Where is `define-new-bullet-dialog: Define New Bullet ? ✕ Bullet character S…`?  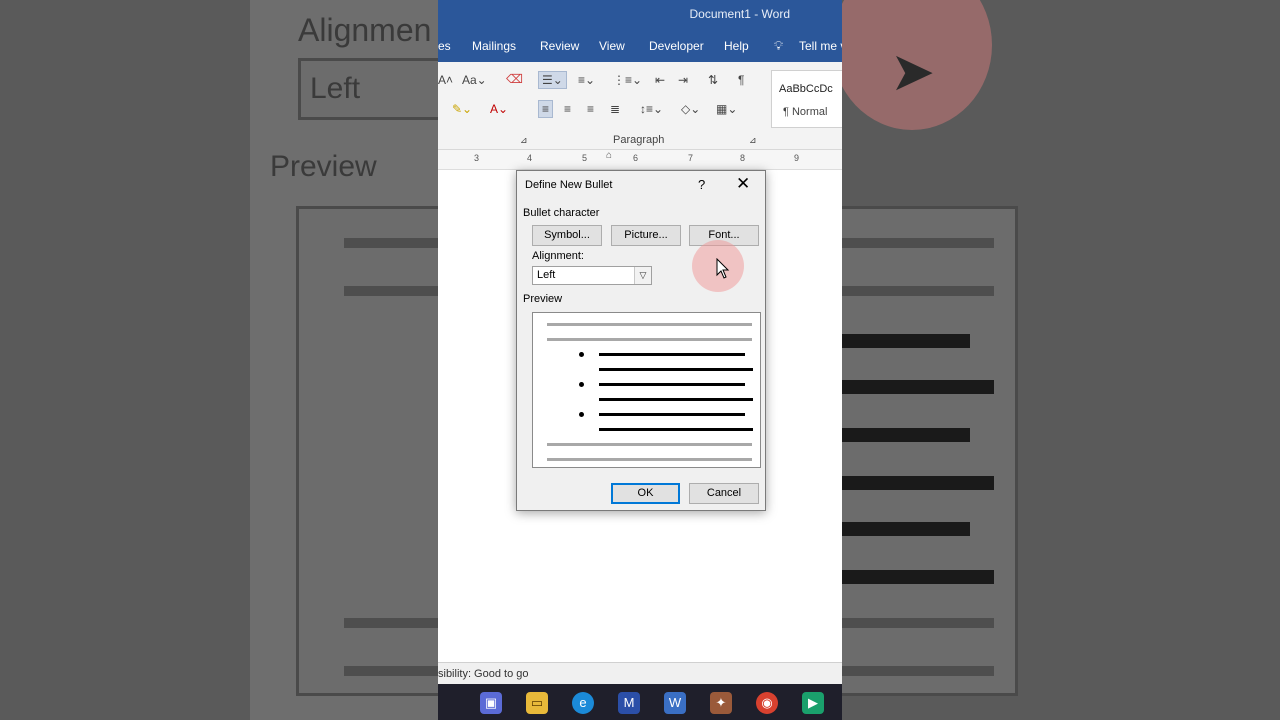 define-new-bullet-dialog: Define New Bullet ? ✕ Bullet character S… is located at coordinates (641, 340).